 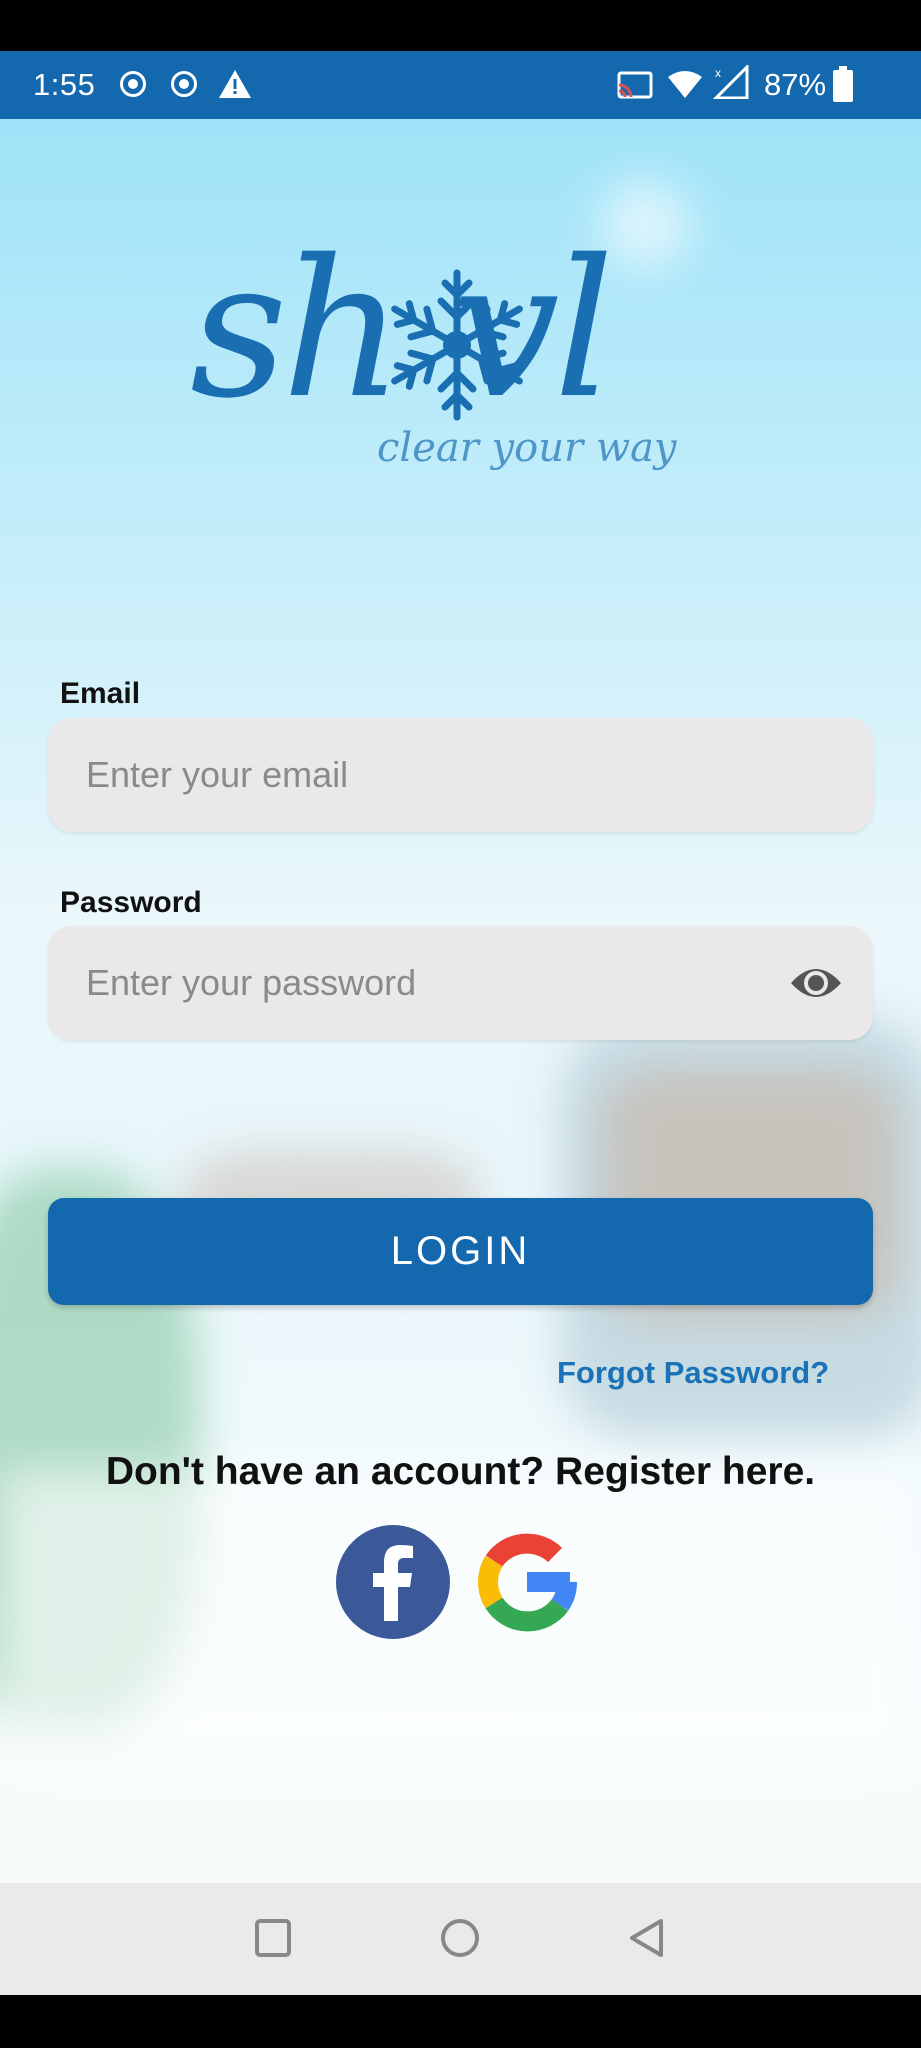 I want to click on google-login-button, so click(x=527, y=1582).